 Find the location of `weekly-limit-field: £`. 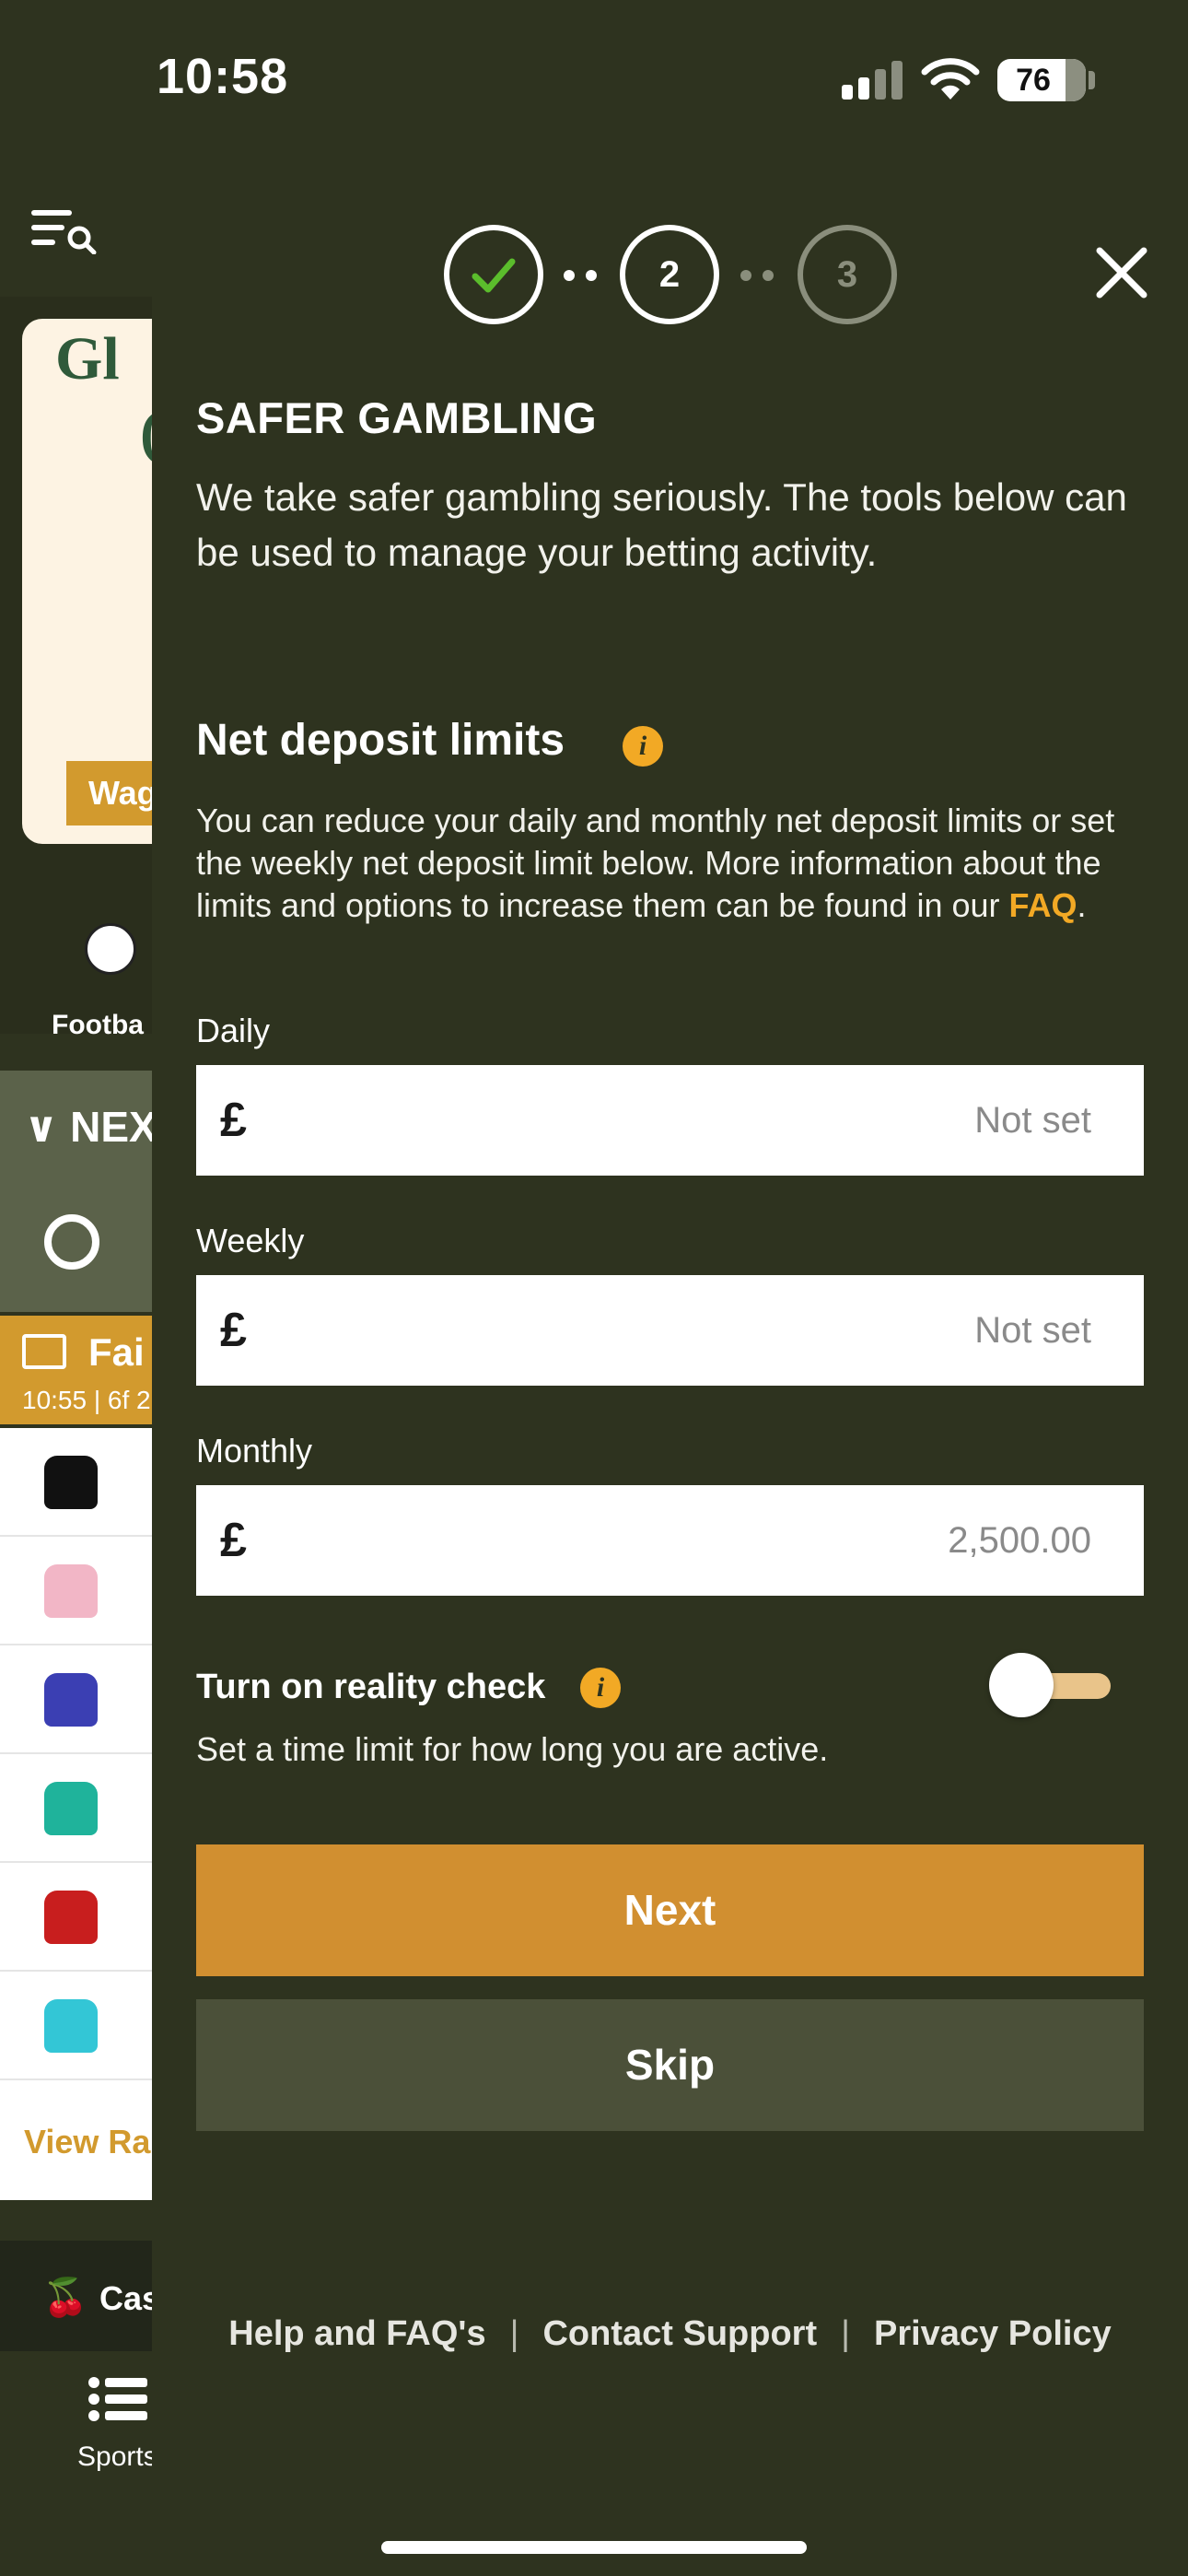

weekly-limit-field: £ is located at coordinates (670, 1330).